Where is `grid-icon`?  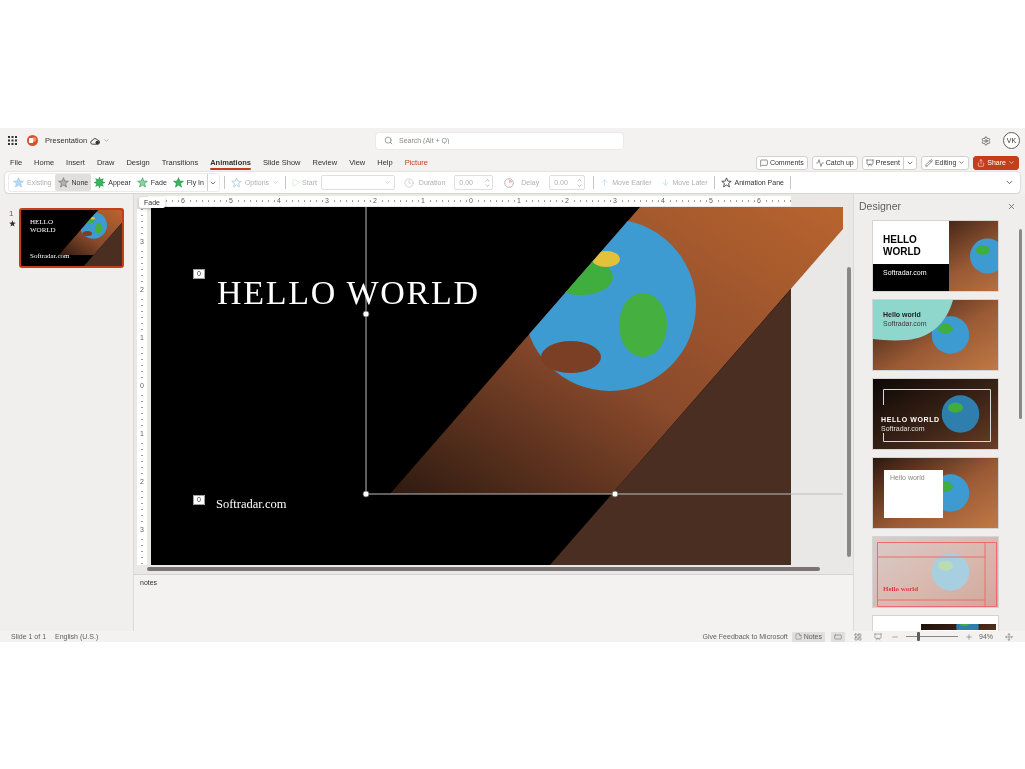
grid-icon is located at coordinates (858, 636).